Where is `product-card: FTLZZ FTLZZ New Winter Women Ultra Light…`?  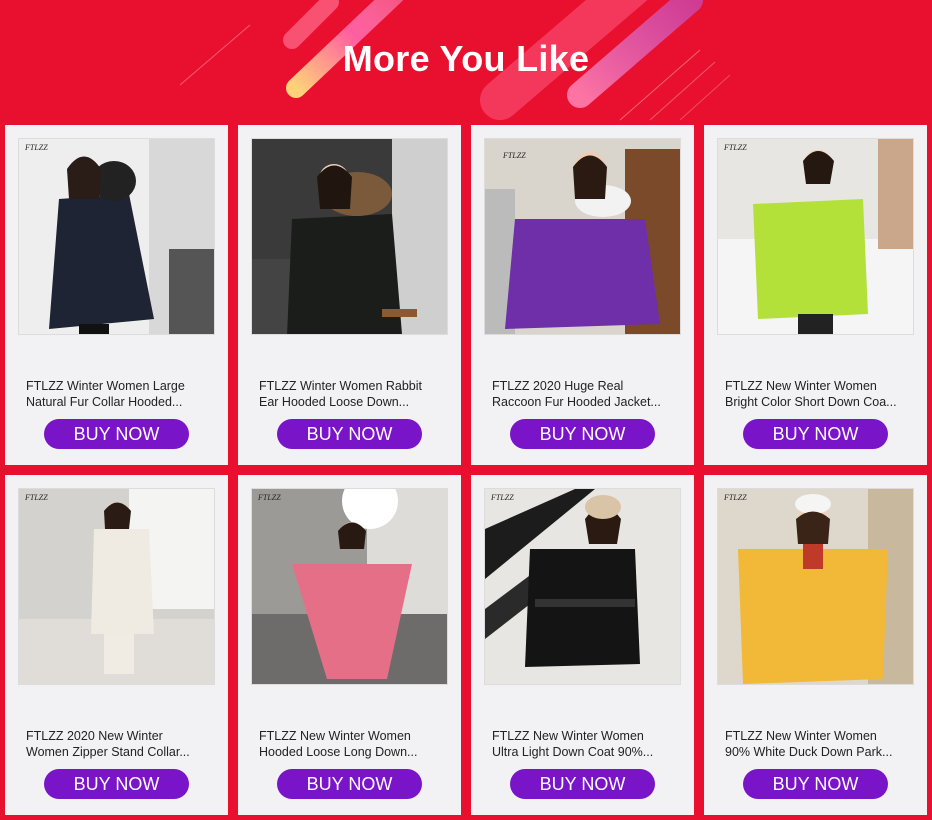
product-card: FTLZZ FTLZZ New Winter Women Ultra Light… is located at coordinates (582, 645).